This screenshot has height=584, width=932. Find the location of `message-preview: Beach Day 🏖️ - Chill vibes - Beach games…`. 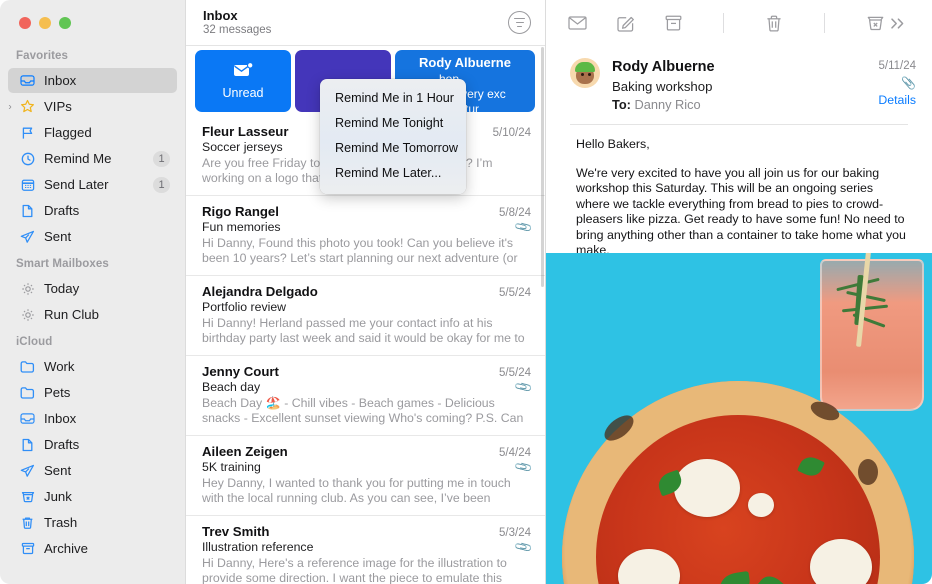

message-preview: Beach Day 🏖️ - Chill vibes - Beach games… is located at coordinates (363, 410).